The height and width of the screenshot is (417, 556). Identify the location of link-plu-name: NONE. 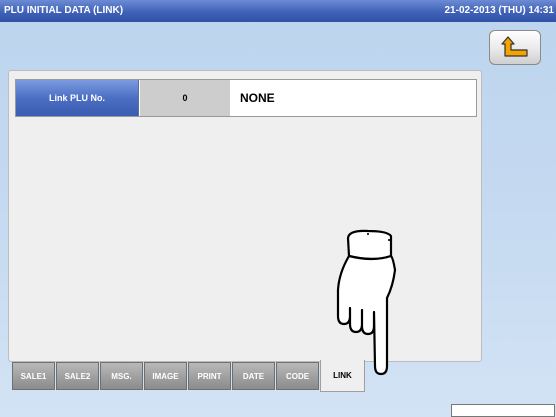
(257, 98).